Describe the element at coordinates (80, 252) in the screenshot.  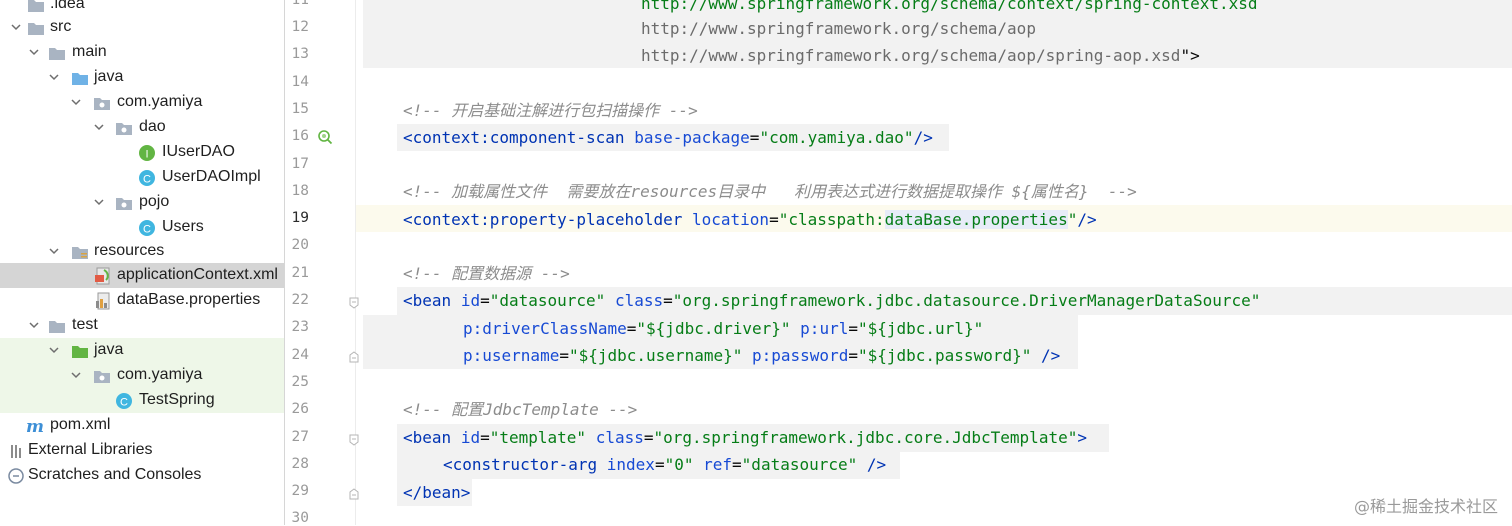
I see `resources-folder-icon` at that location.